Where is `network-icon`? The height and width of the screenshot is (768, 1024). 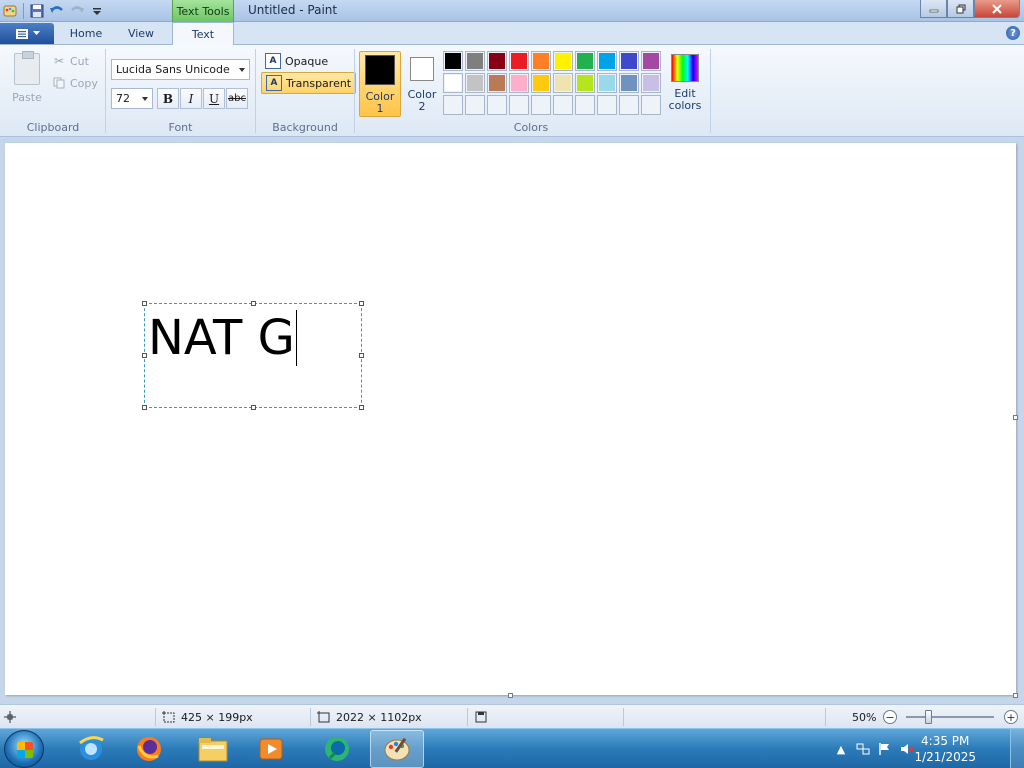
network-icon is located at coordinates (863, 749).